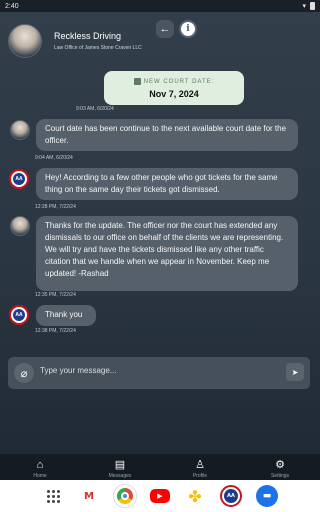 The width and height of the screenshot is (320, 512). What do you see at coordinates (25, 41) in the screenshot?
I see `attorney-avatar` at bounding box center [25, 41].